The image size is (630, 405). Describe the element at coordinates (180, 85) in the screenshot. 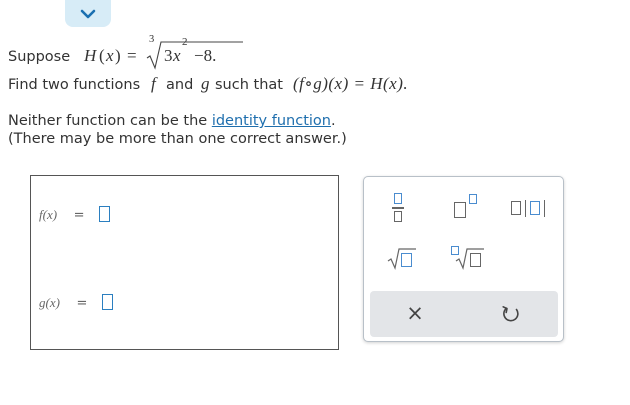

I see `and-text: and` at that location.